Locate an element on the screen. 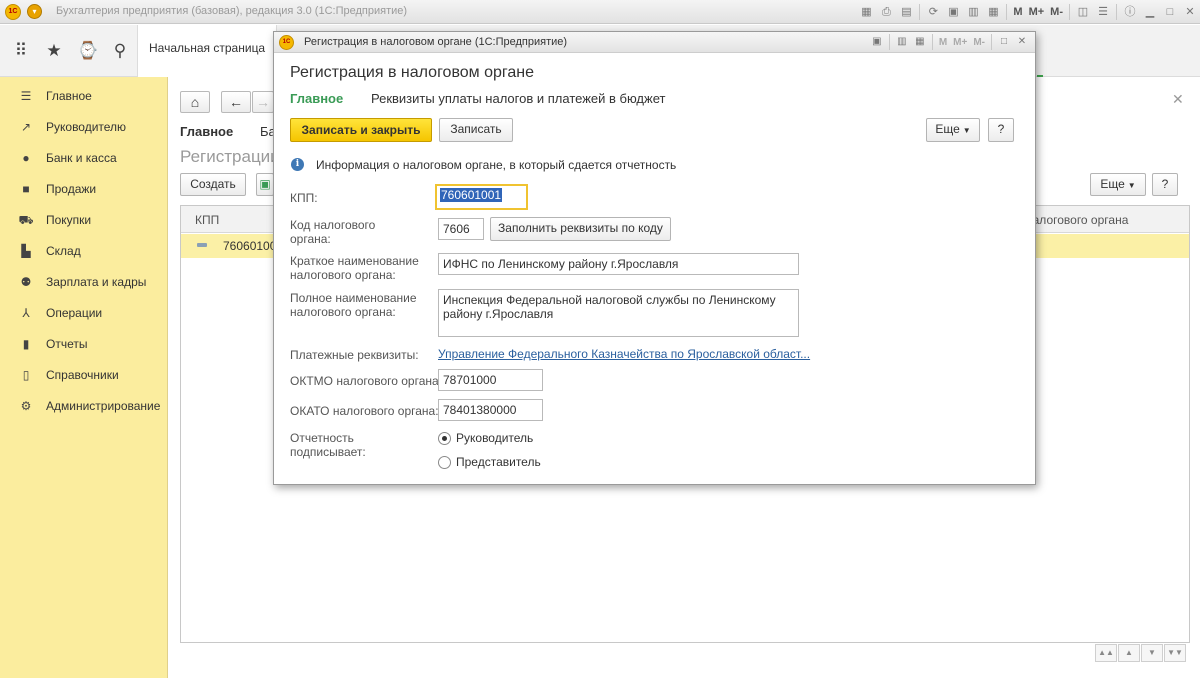 Image resolution: width=1200 pixels, height=678 pixels. save-button: Записать is located at coordinates (476, 130).